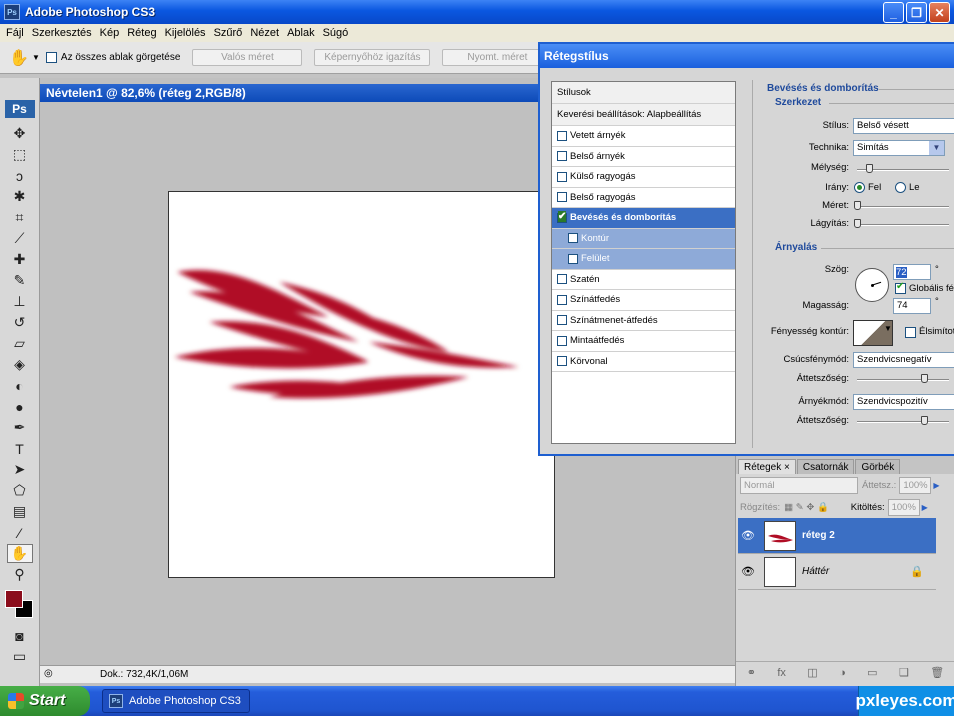  I want to click on foreground-color, so click(13, 599).